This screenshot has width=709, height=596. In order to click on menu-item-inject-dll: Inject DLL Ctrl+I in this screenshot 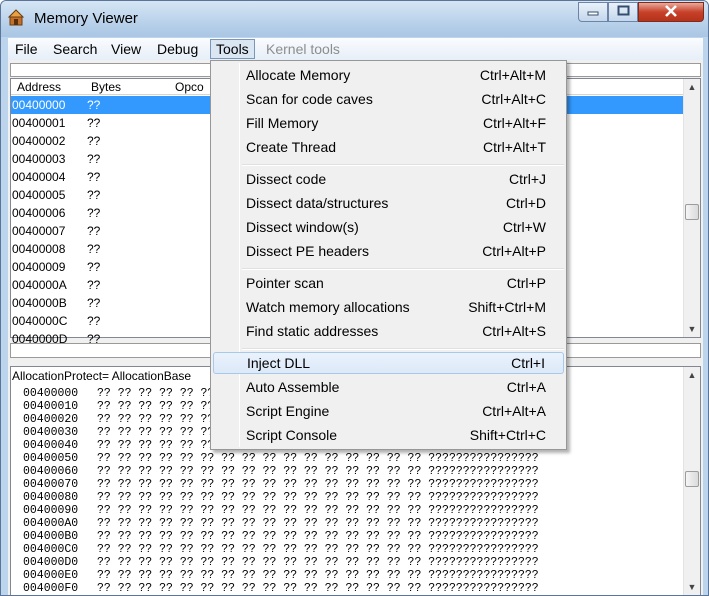, I will do `click(388, 363)`.